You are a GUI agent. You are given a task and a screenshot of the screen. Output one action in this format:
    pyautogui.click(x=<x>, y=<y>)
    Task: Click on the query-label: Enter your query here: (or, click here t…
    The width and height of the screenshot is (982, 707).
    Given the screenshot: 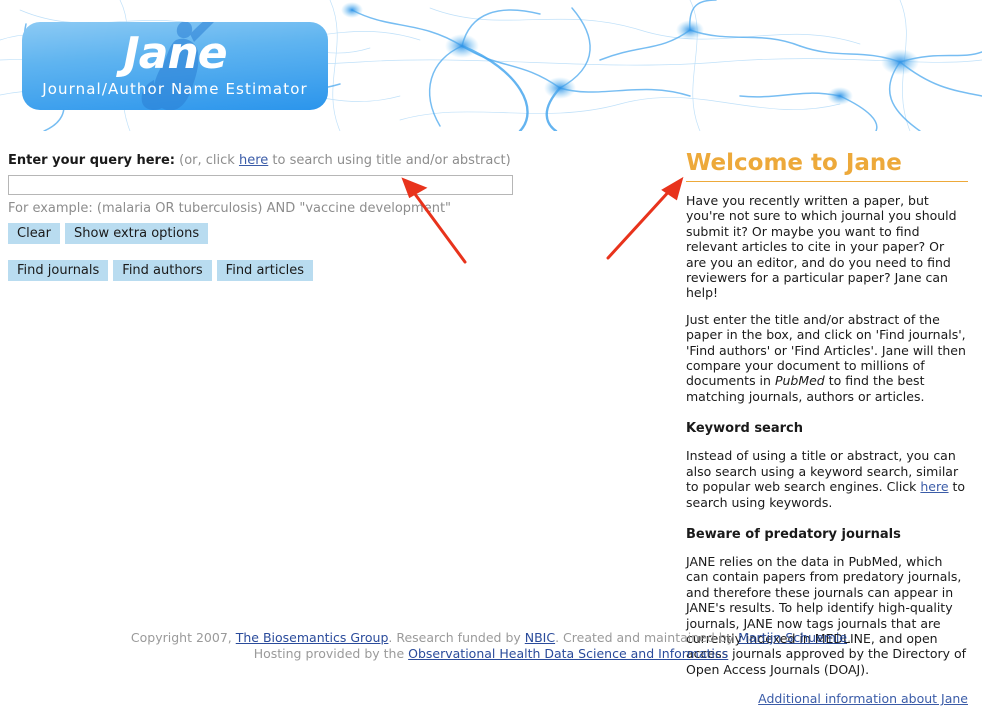 What is the action you would take?
    pyautogui.click(x=318, y=160)
    